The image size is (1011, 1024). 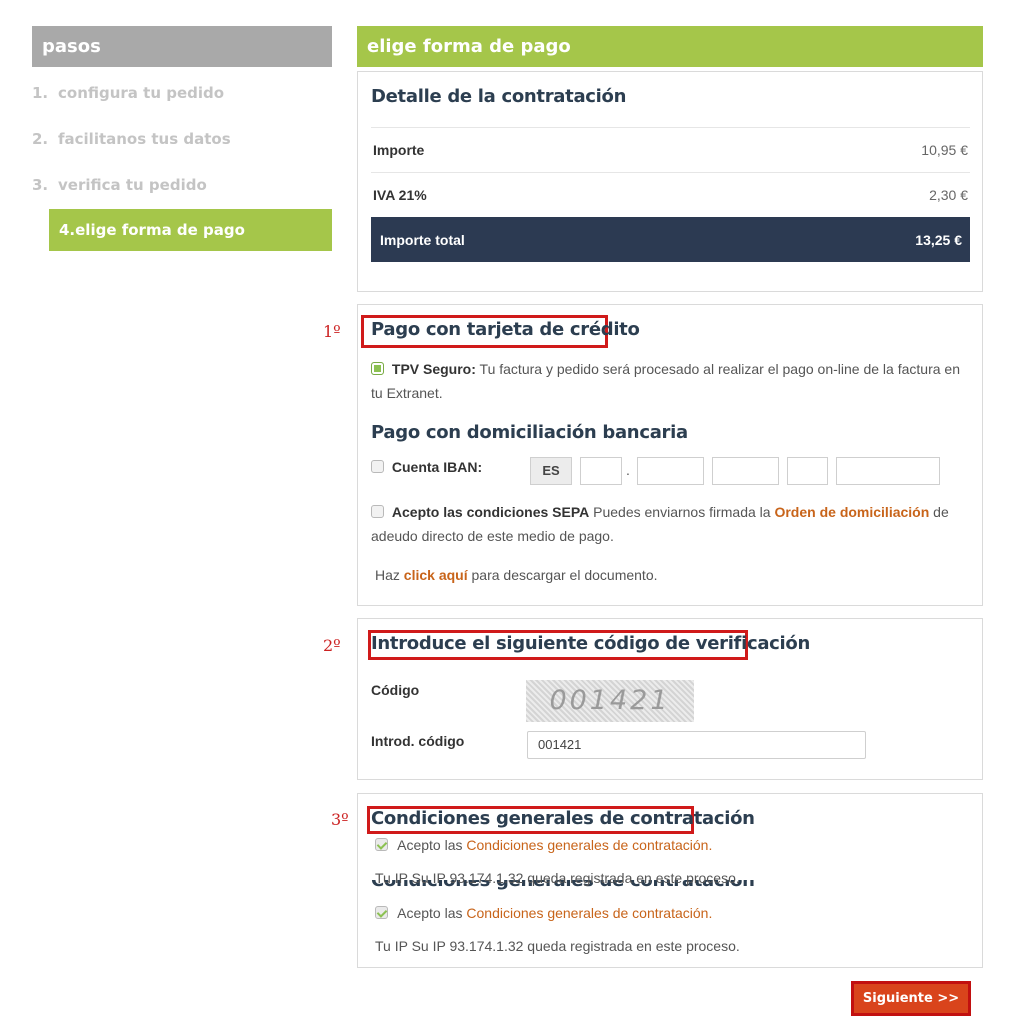 I want to click on step-number: 1., so click(x=40, y=93).